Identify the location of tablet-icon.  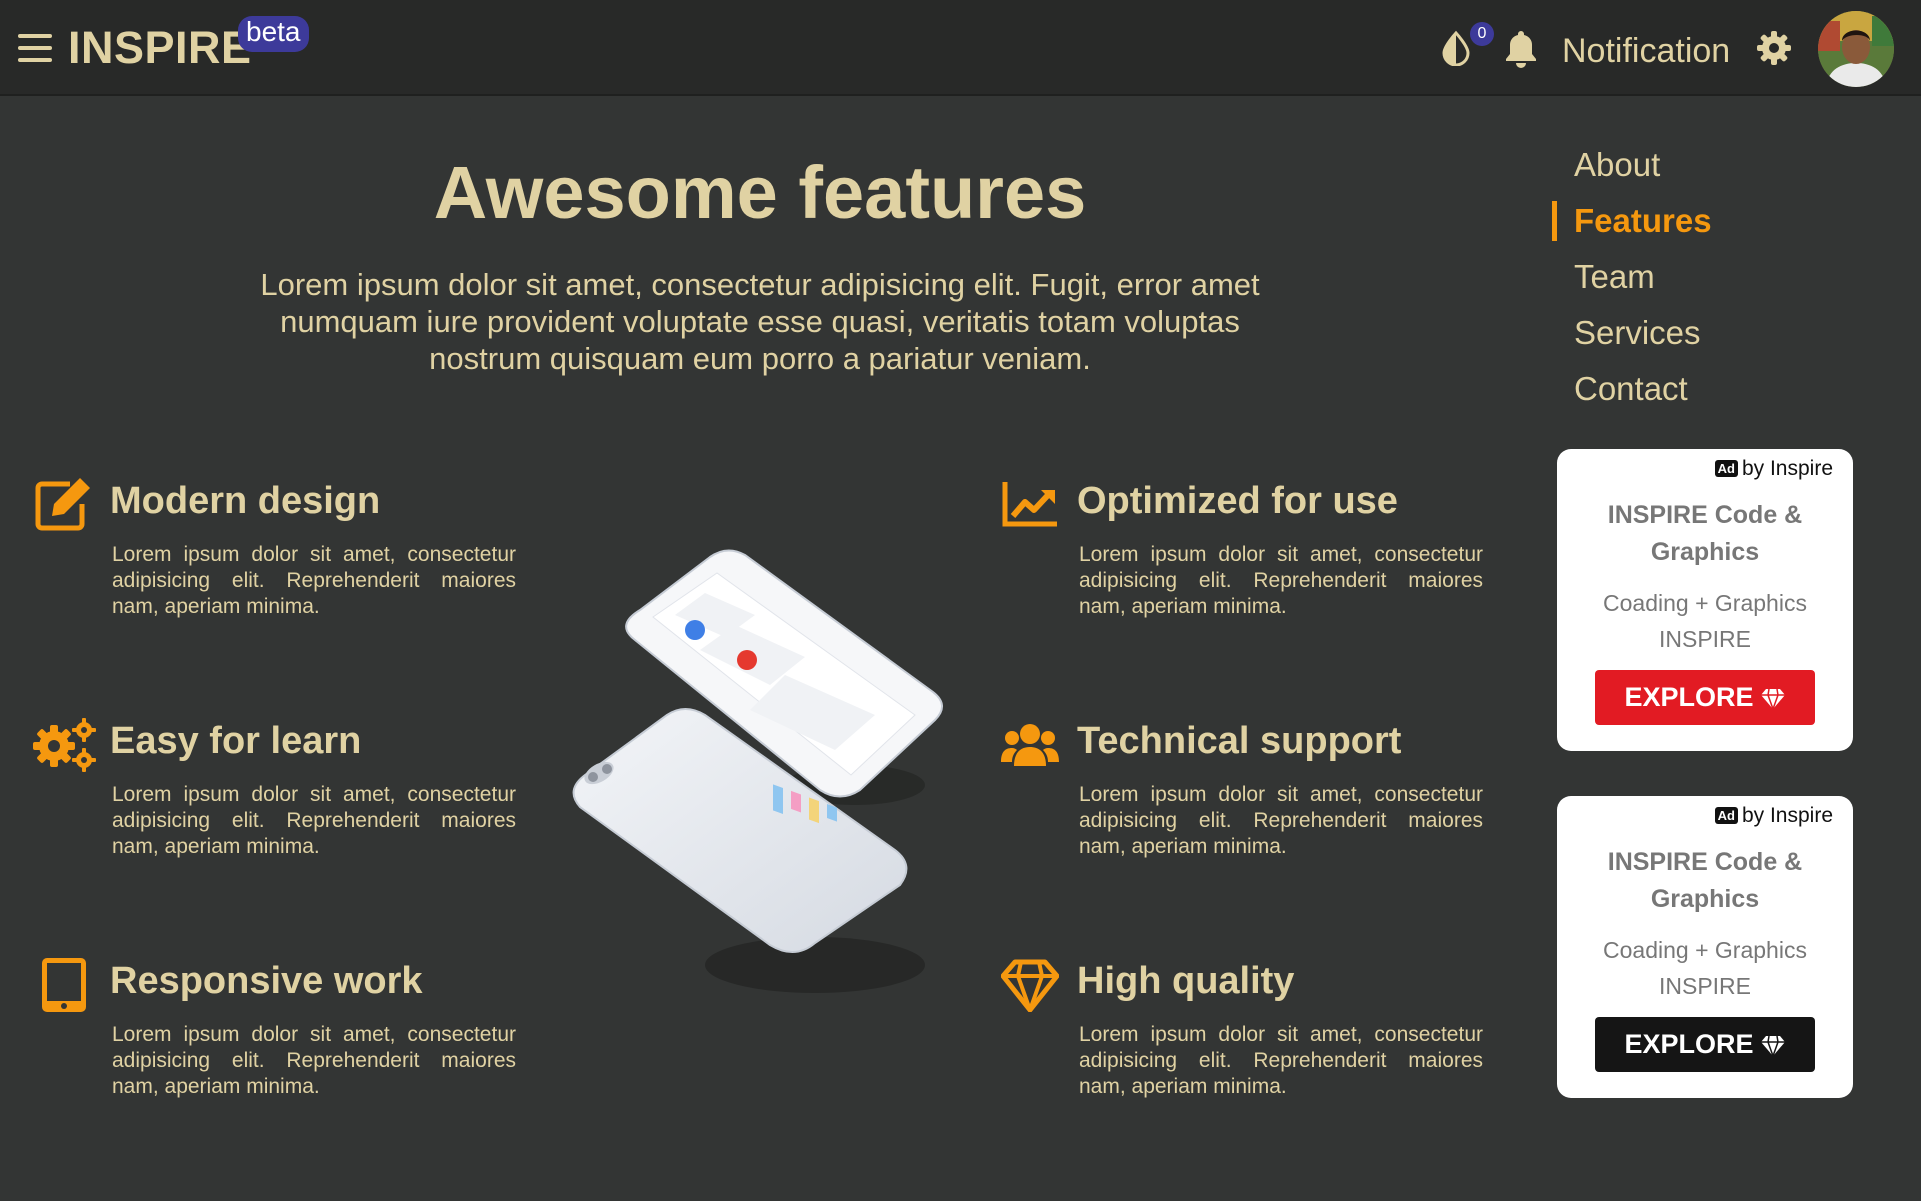
(64, 985).